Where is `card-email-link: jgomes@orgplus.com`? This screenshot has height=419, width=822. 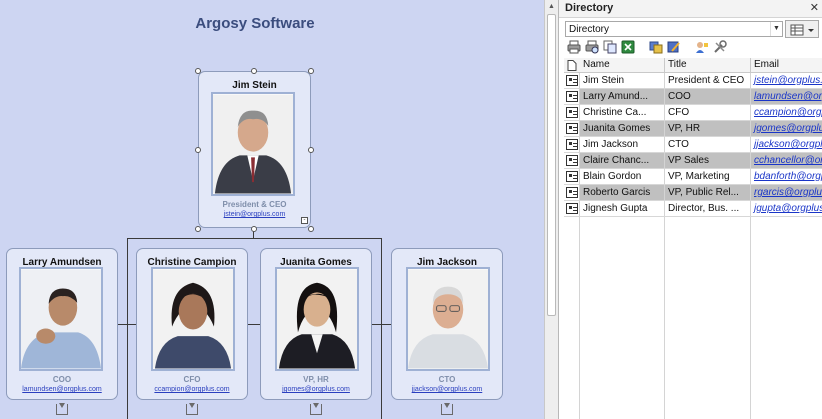
card-email-link: jgomes@orgplus.com is located at coordinates (316, 389).